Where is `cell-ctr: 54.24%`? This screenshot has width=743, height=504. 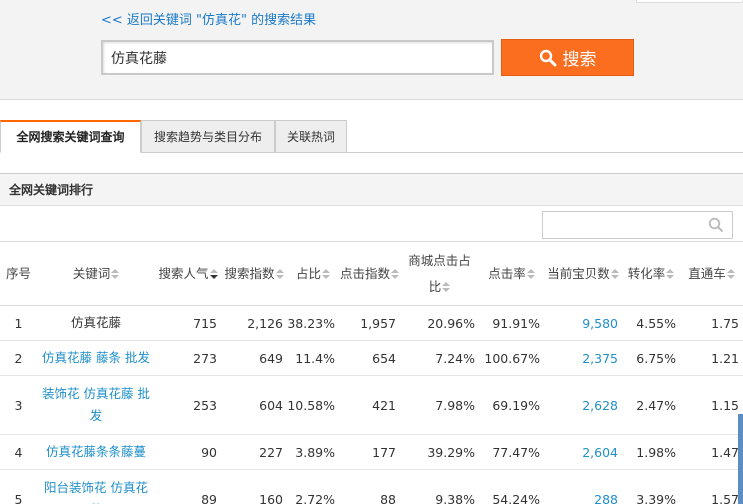 cell-ctr: 54.24% is located at coordinates (511, 486).